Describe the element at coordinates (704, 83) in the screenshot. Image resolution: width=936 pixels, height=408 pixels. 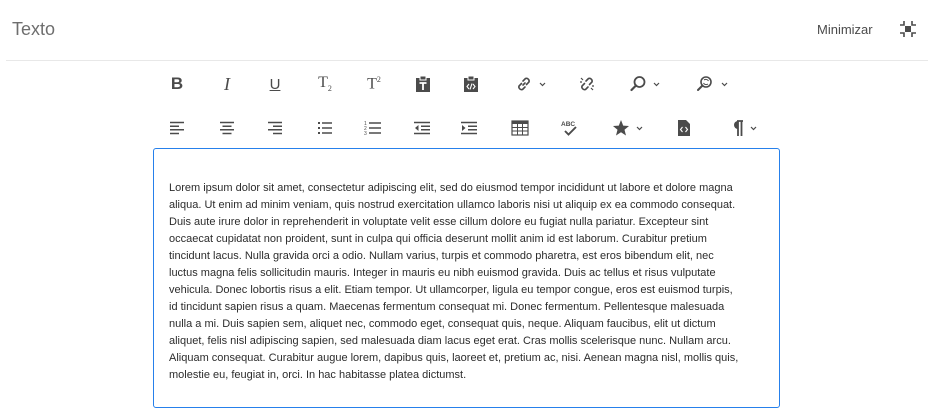
I see `find-replace-icon` at that location.